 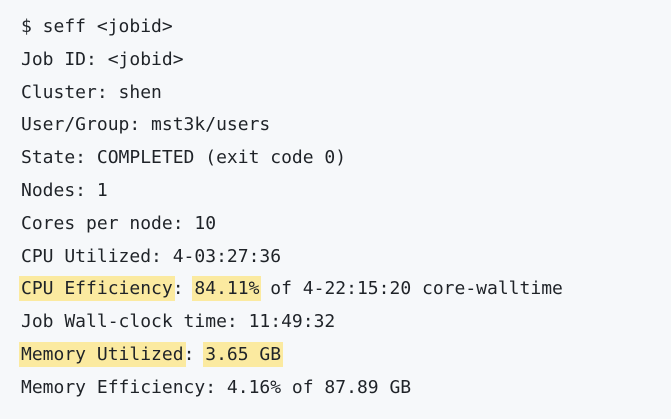 What do you see at coordinates (216, 387) in the screenshot?
I see `memory-efficiency-line: Memory Efficiency: 4.16% of 87.89 GB` at bounding box center [216, 387].